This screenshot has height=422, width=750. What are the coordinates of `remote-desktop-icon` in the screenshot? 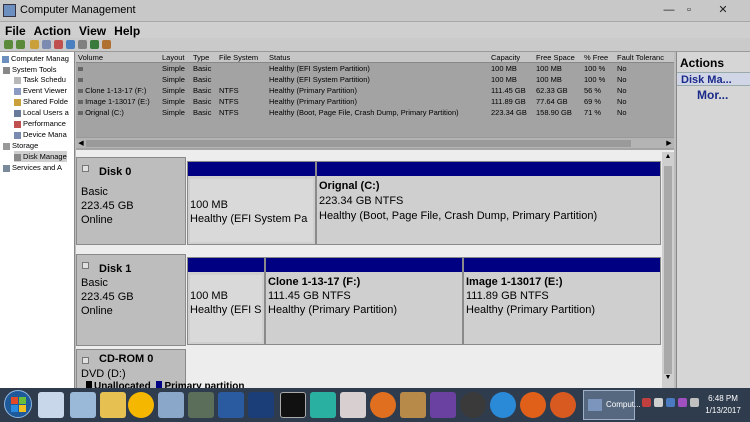 It's located at (171, 405).